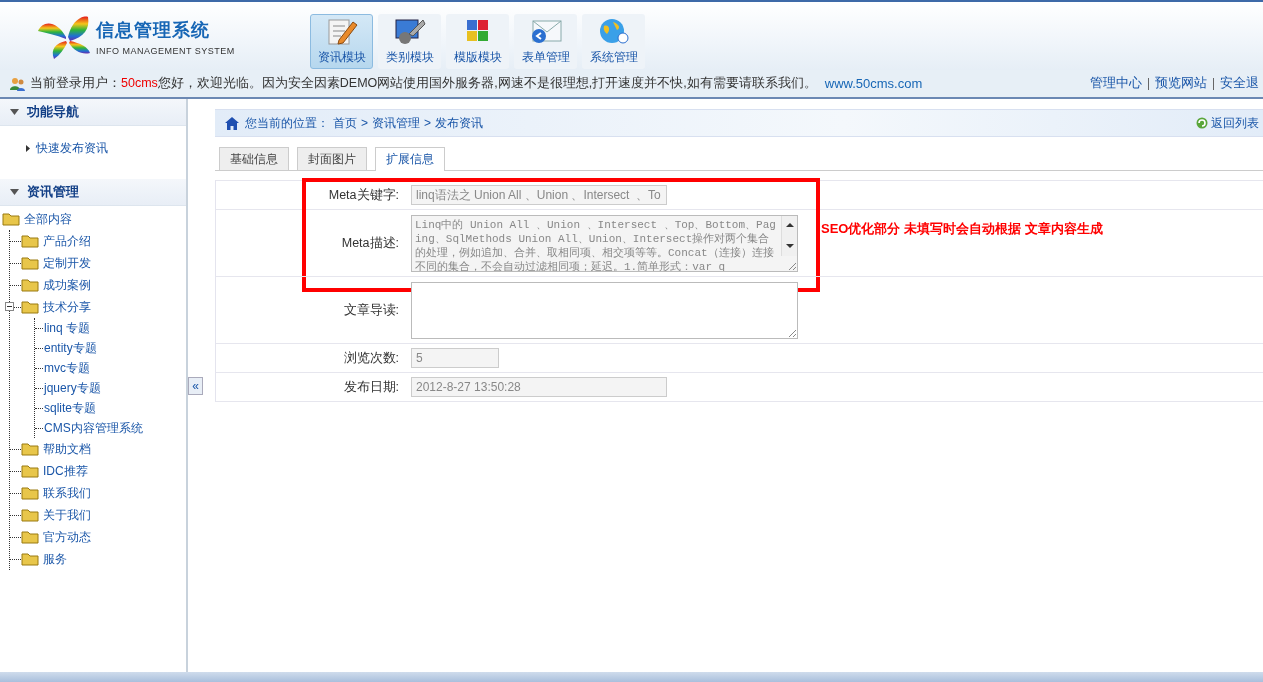 Image resolution: width=1263 pixels, height=682 pixels. I want to click on top-link: 预览网站, so click(1181, 83).